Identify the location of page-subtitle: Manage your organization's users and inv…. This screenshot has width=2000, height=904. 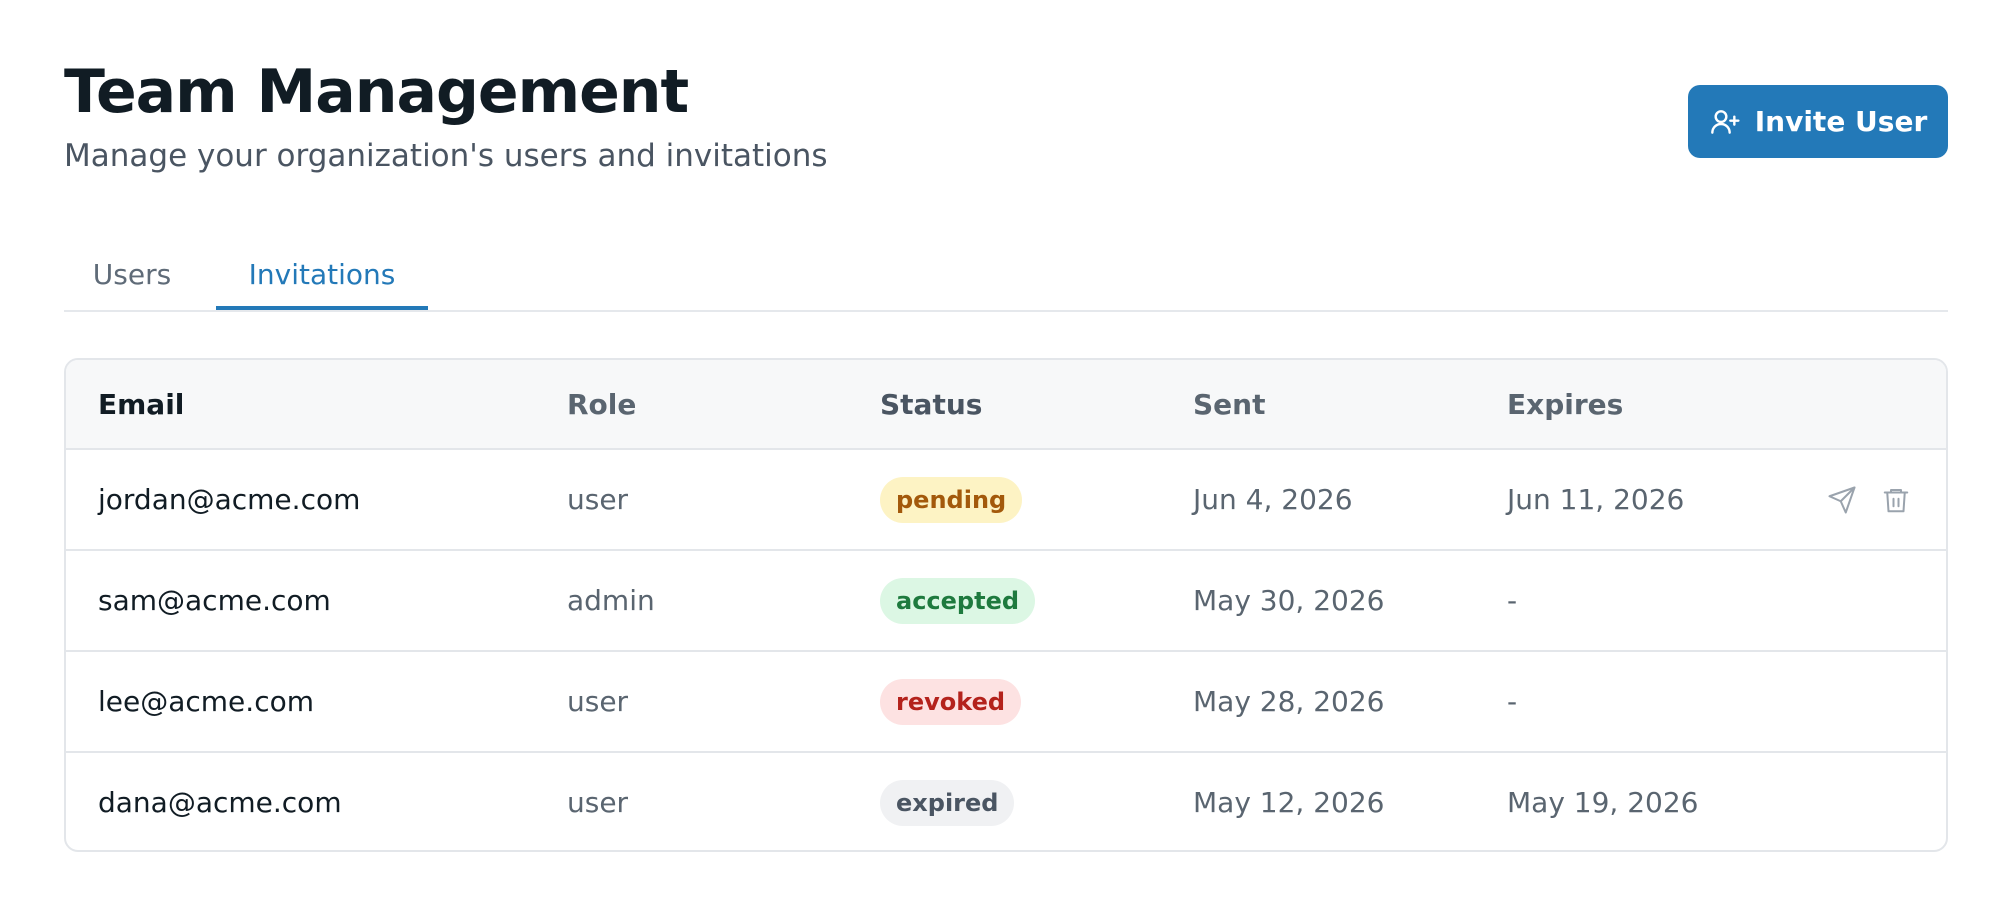
(446, 156).